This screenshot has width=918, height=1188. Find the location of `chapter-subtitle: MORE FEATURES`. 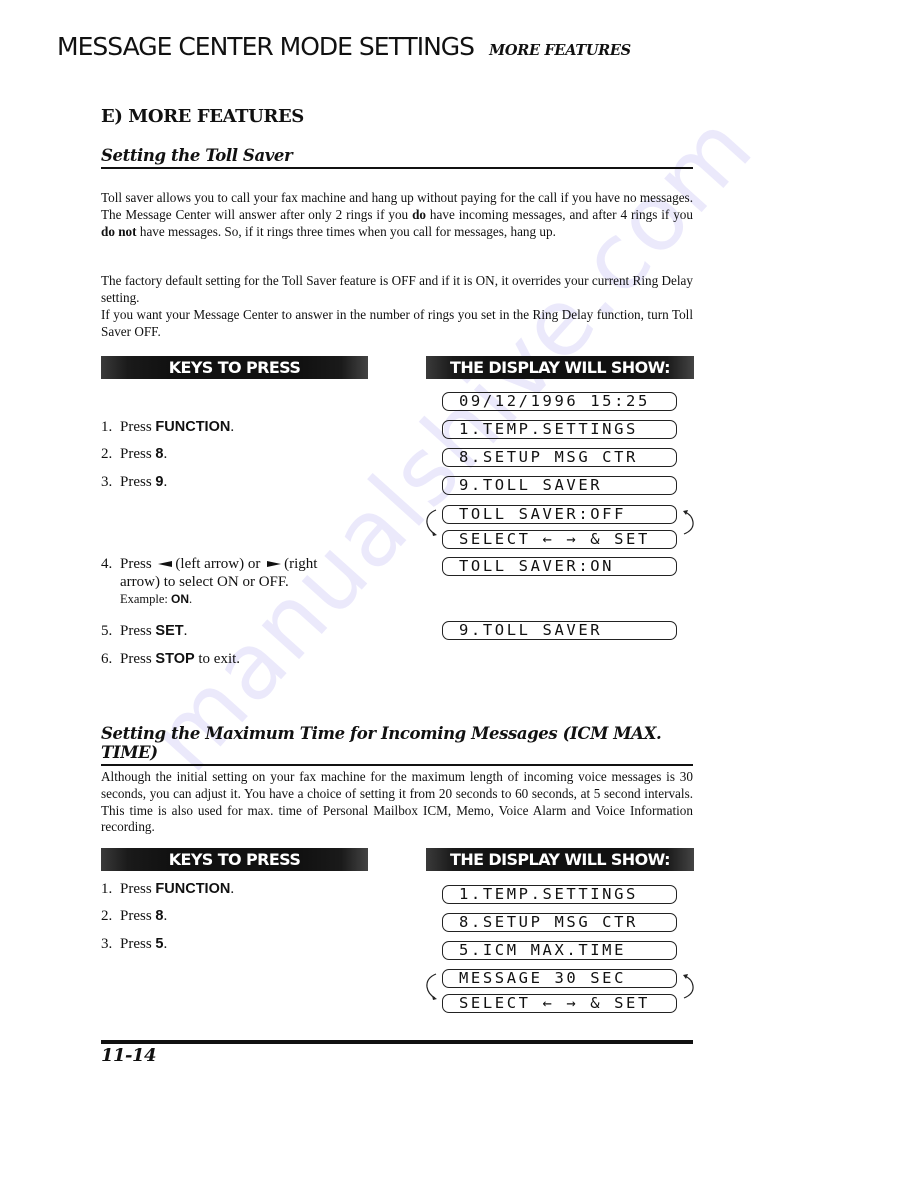

chapter-subtitle: MORE FEATURES is located at coordinates (560, 50).